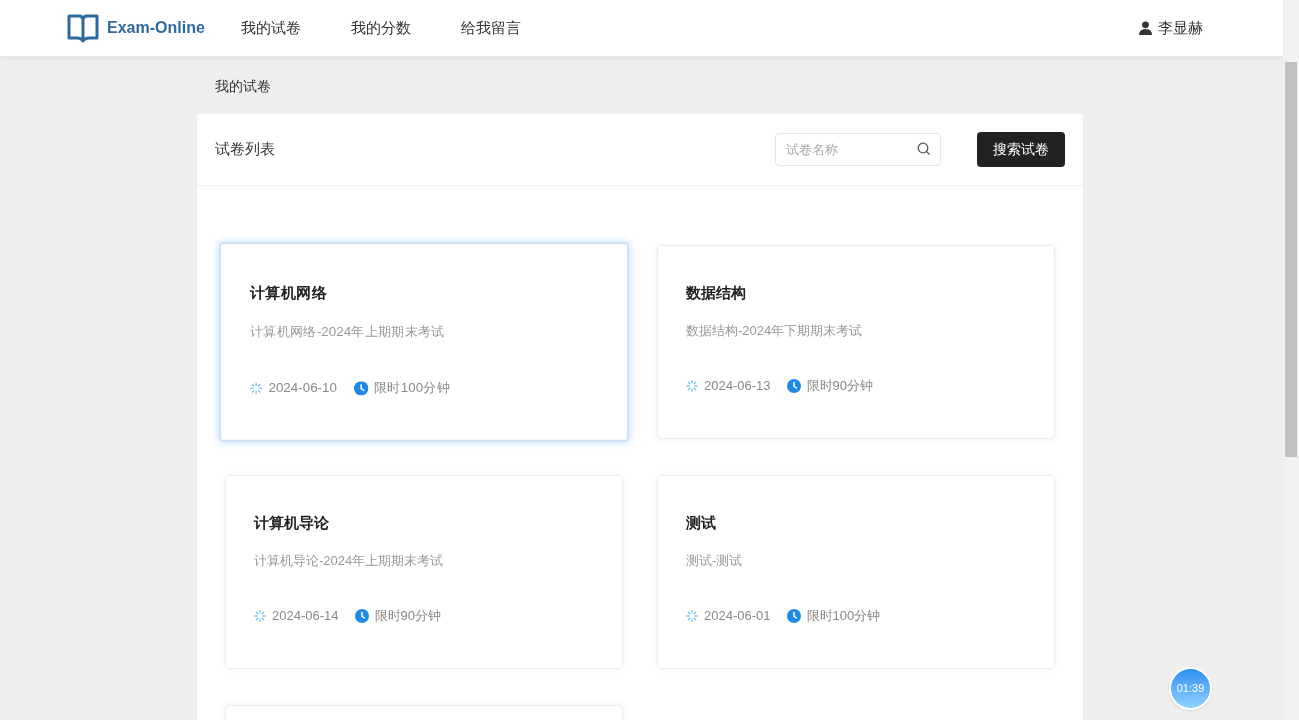  What do you see at coordinates (380, 28) in the screenshot?
I see `nav-link: 我的分数` at bounding box center [380, 28].